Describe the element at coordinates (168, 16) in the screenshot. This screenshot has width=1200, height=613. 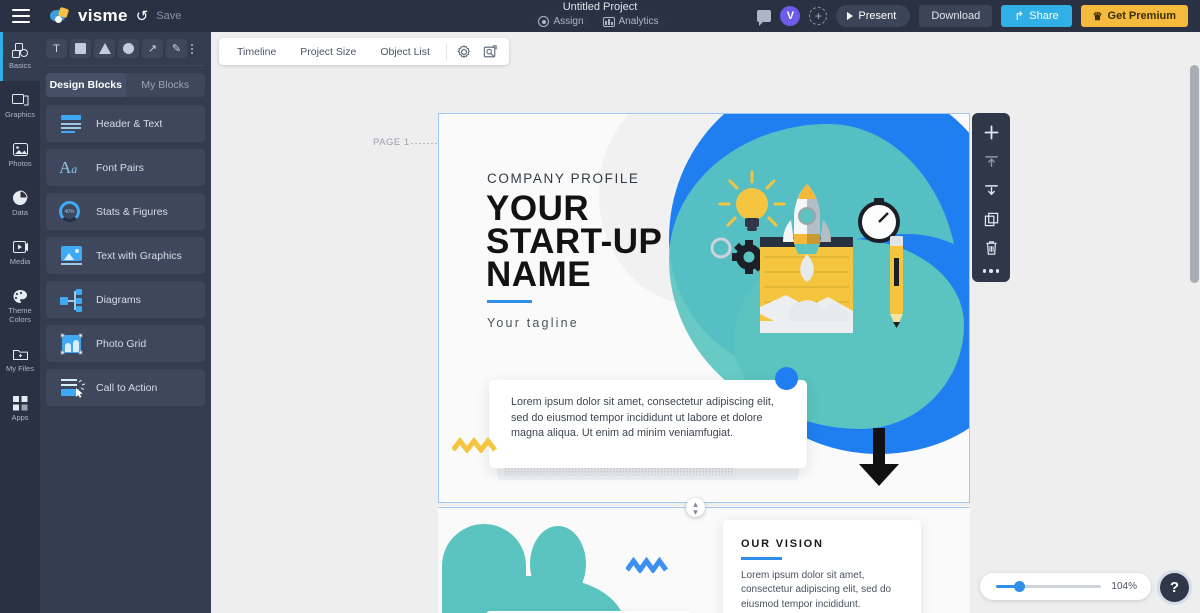
I see `save-button: Save` at that location.